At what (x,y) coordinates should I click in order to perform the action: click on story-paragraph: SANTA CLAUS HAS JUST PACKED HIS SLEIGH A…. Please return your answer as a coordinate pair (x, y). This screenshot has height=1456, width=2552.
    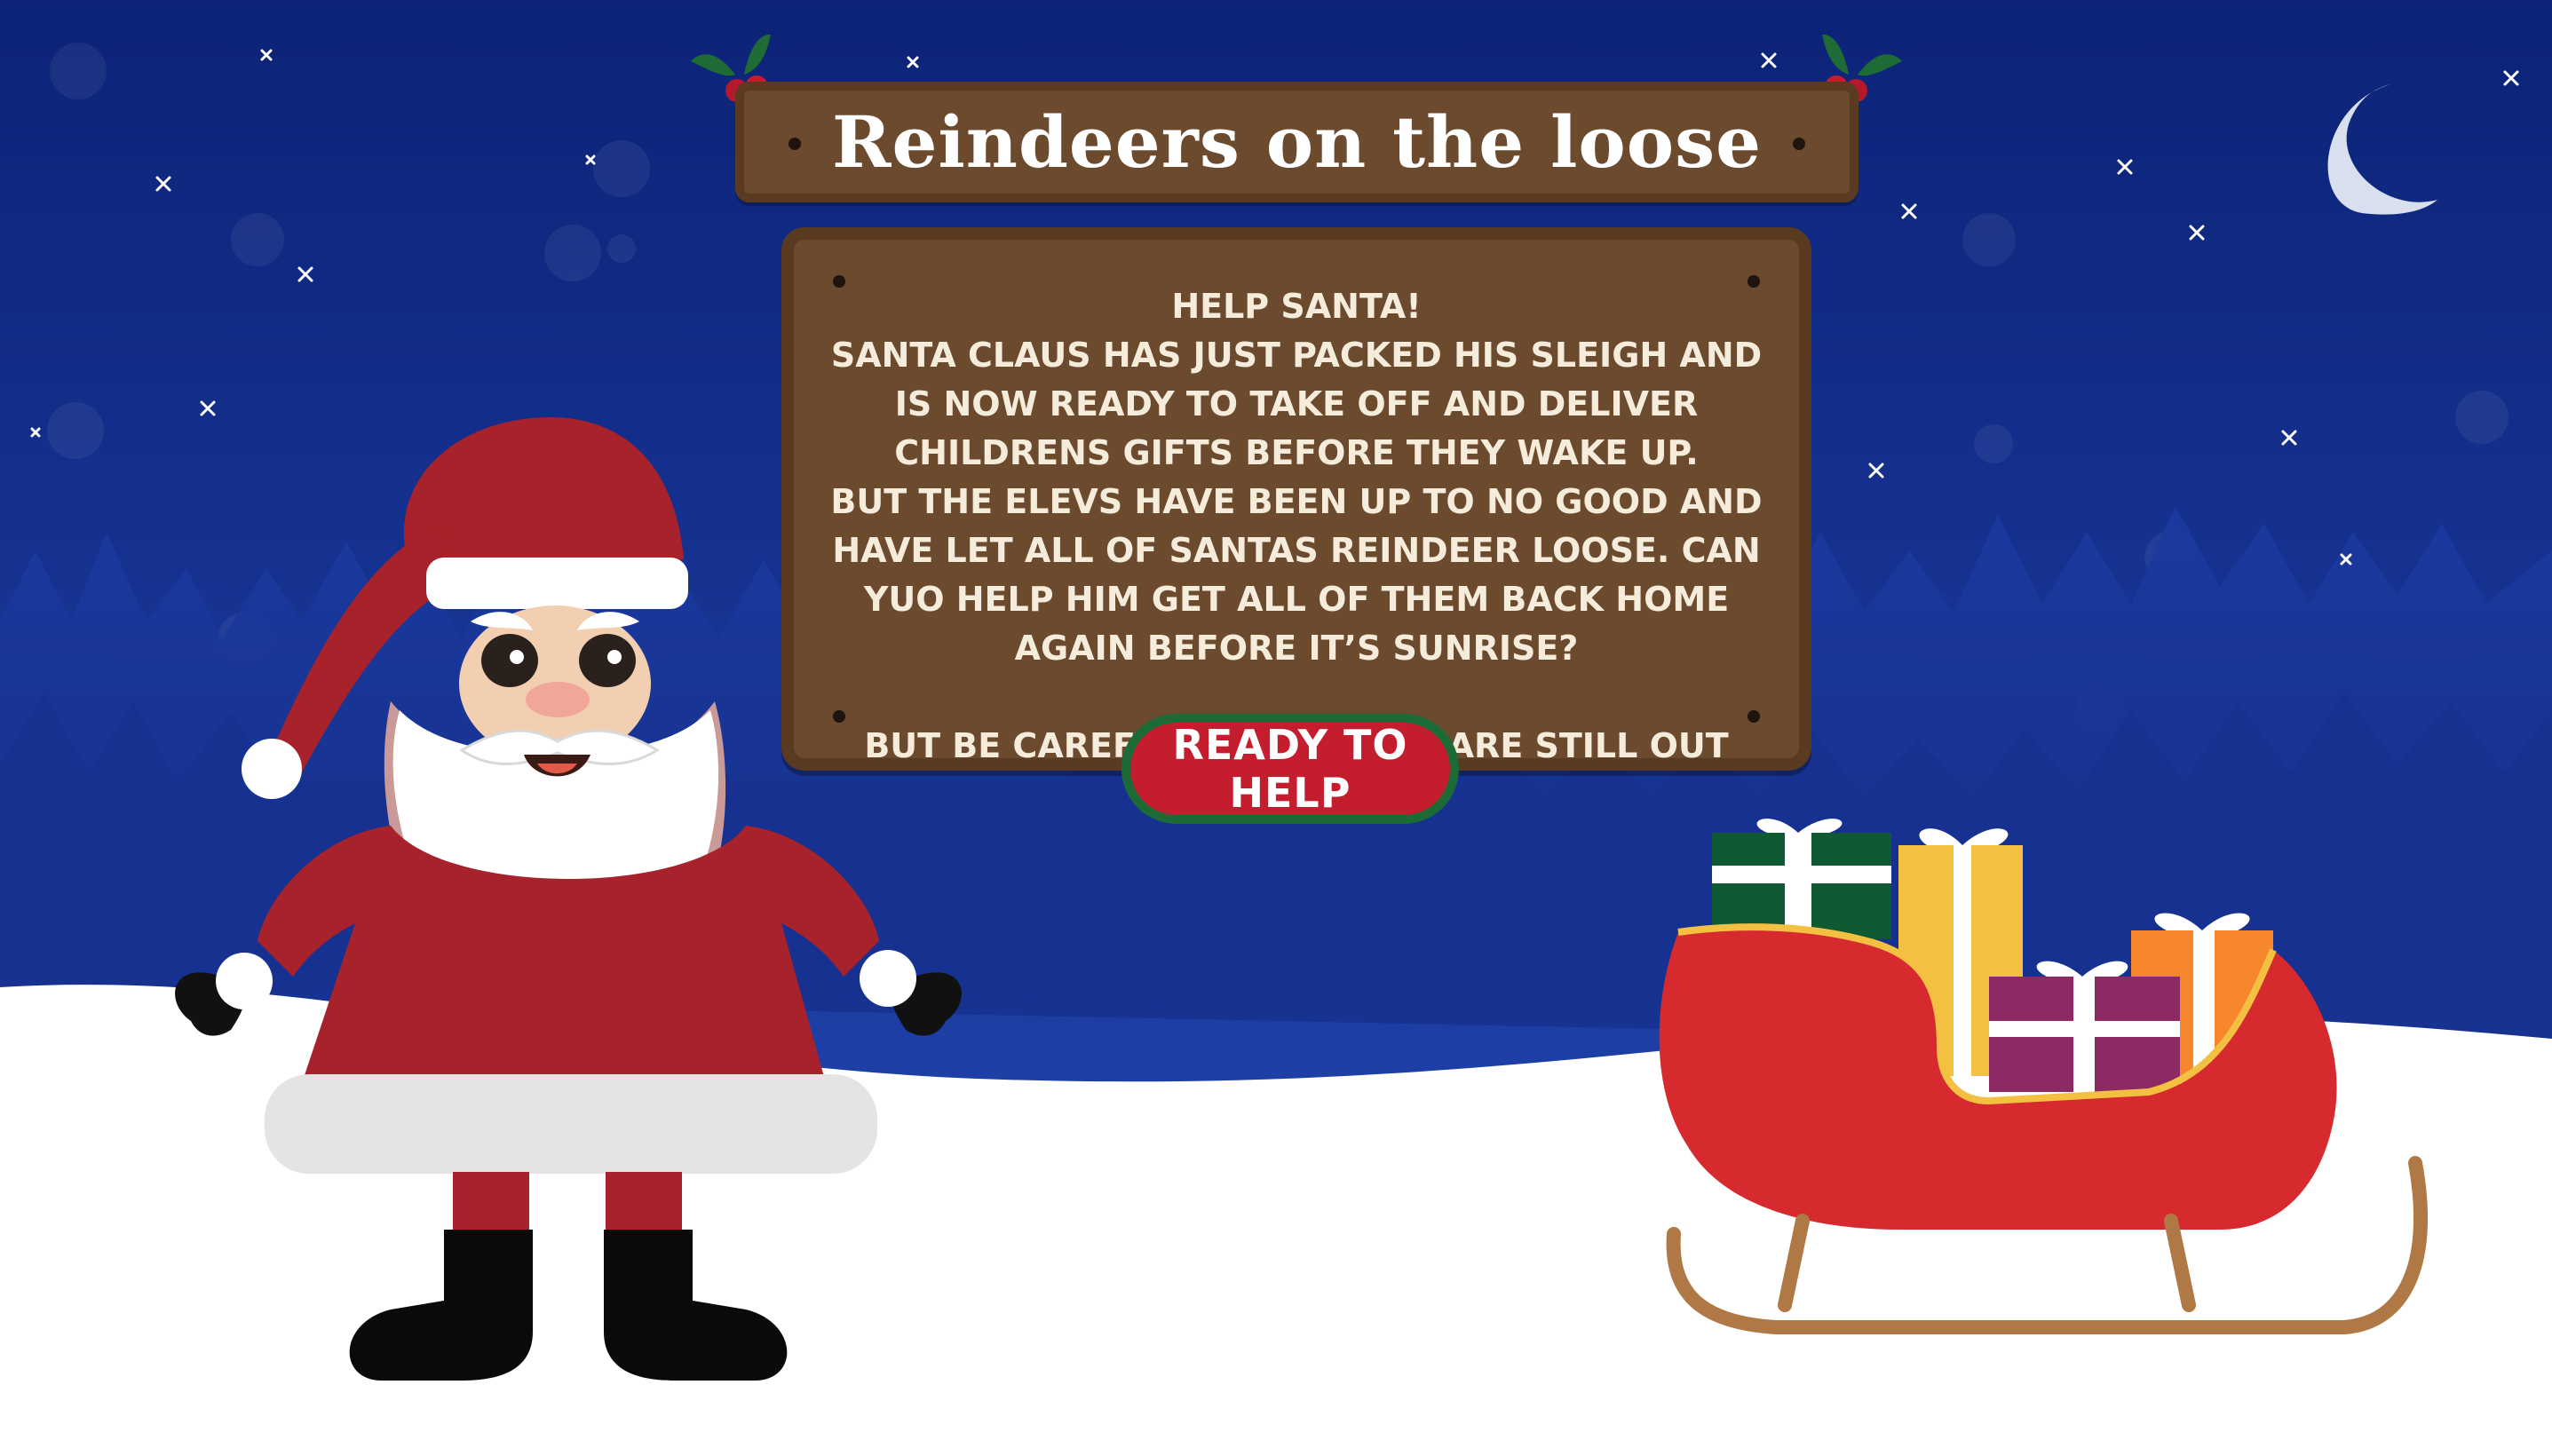
    Looking at the image, I should click on (1296, 404).